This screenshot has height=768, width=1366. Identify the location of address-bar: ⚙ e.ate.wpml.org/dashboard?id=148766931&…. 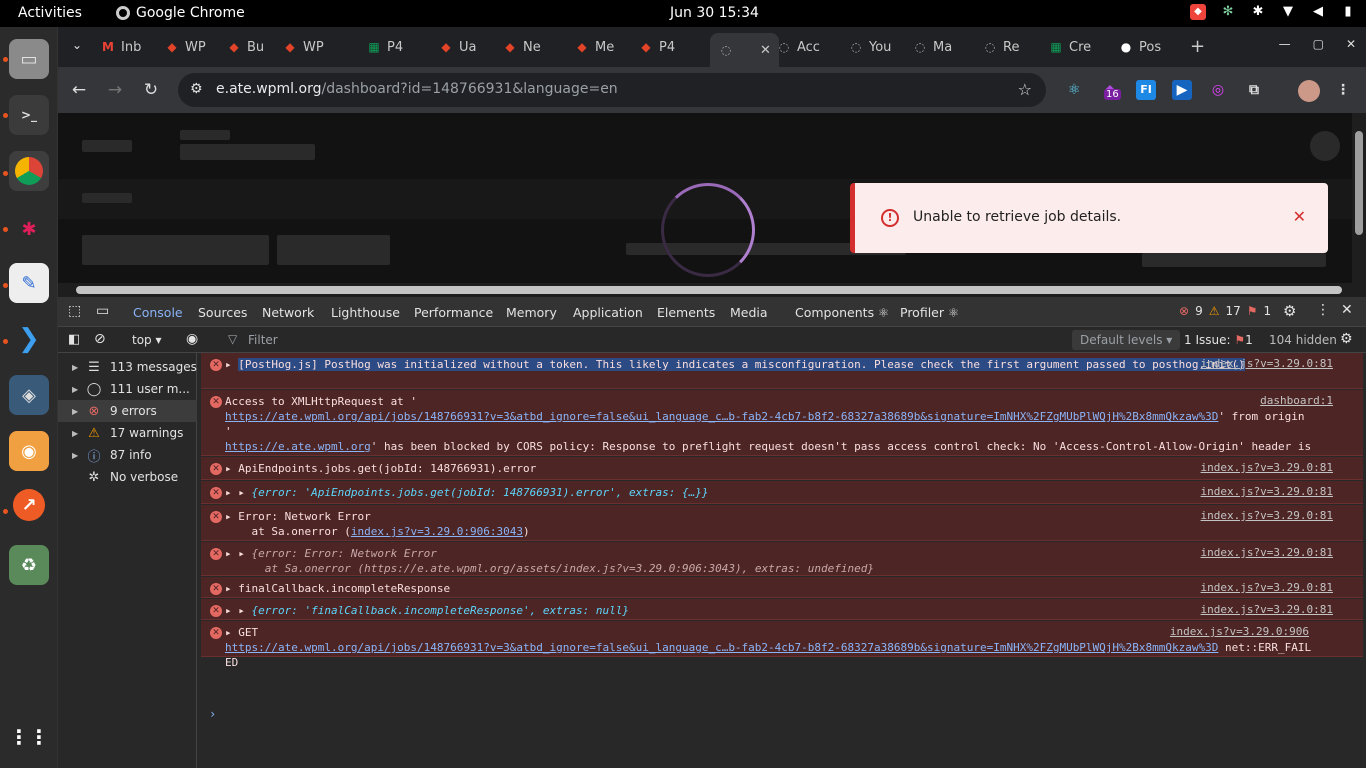
(612, 90).